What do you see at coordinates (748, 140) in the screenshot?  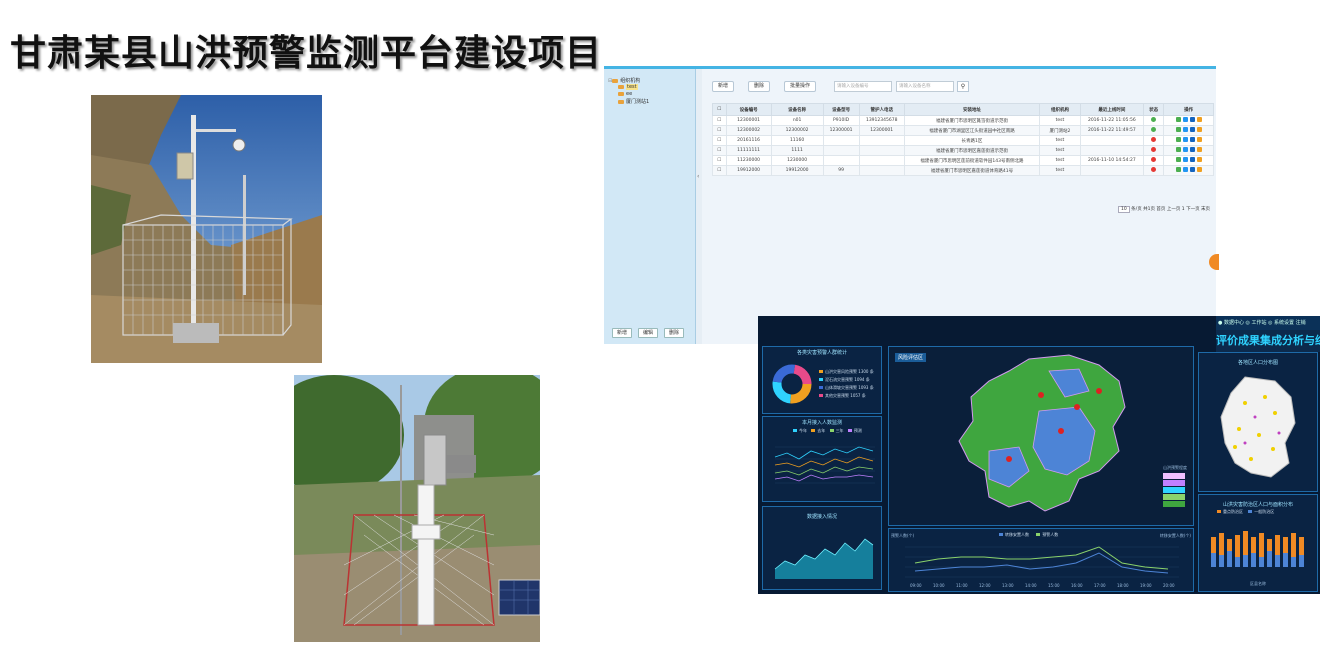 I see `cell-device-id: 20161116` at bounding box center [748, 140].